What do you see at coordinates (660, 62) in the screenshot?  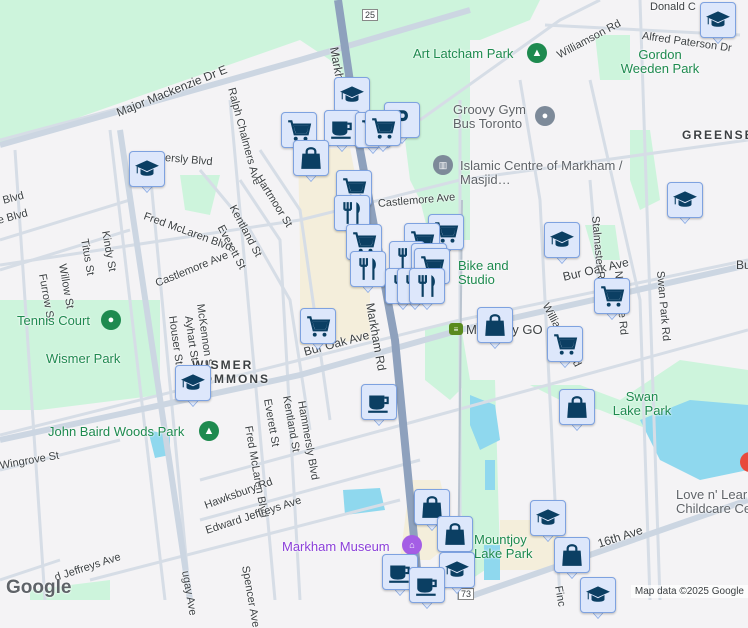 I see `place-label: Gordon Weeden Park` at bounding box center [660, 62].